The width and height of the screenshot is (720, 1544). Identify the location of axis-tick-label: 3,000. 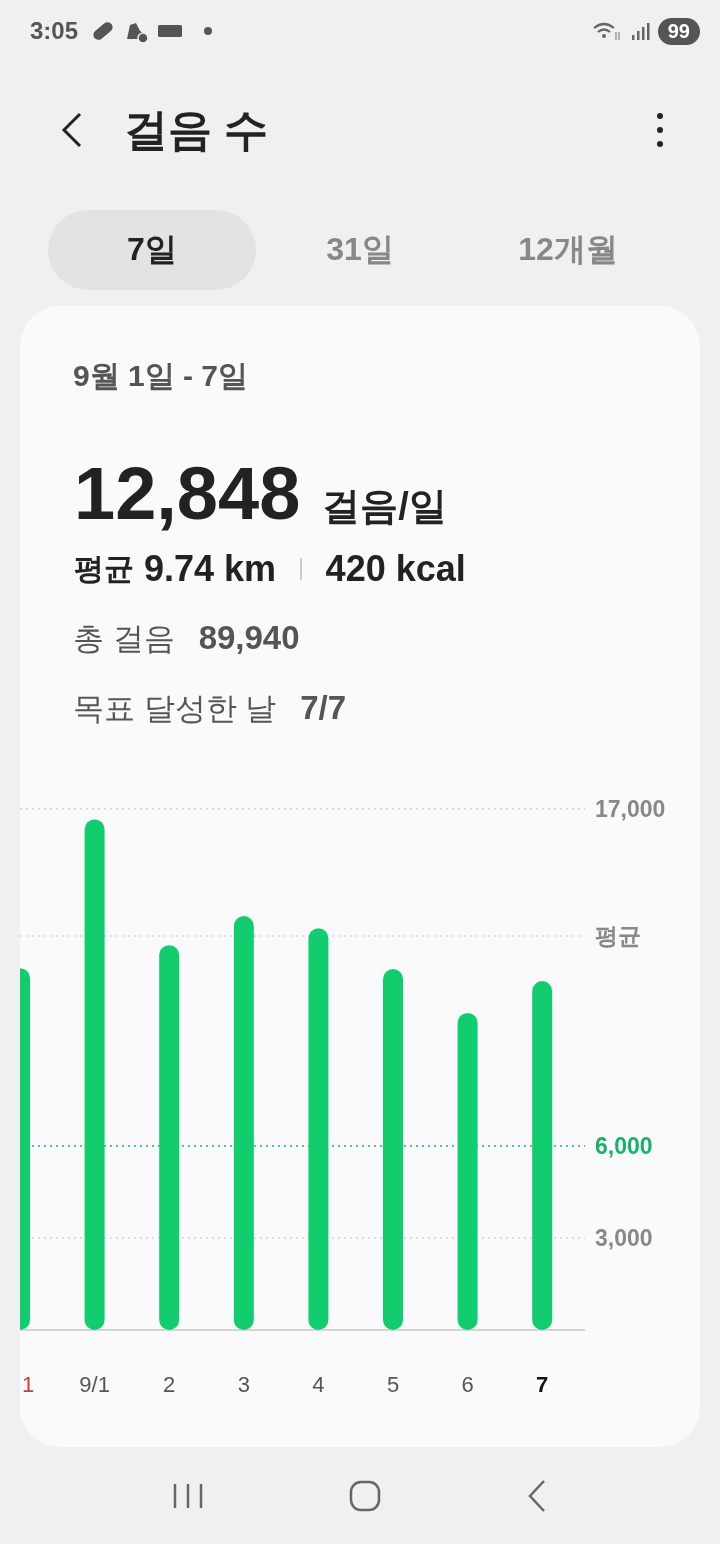
(624, 1238).